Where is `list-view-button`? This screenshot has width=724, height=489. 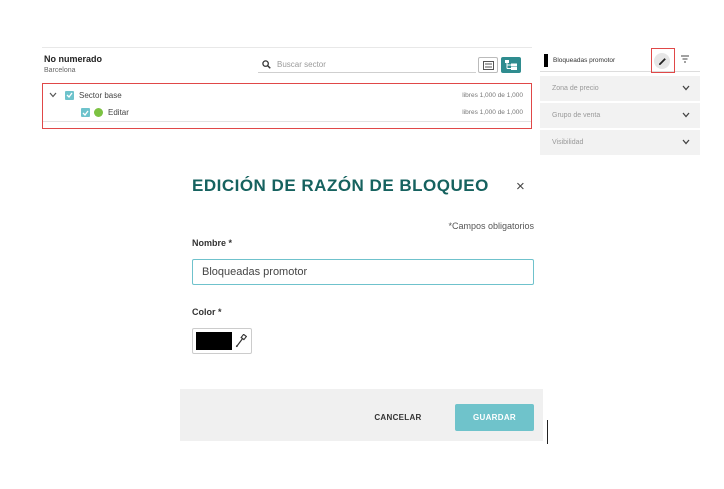
list-view-button is located at coordinates (488, 65).